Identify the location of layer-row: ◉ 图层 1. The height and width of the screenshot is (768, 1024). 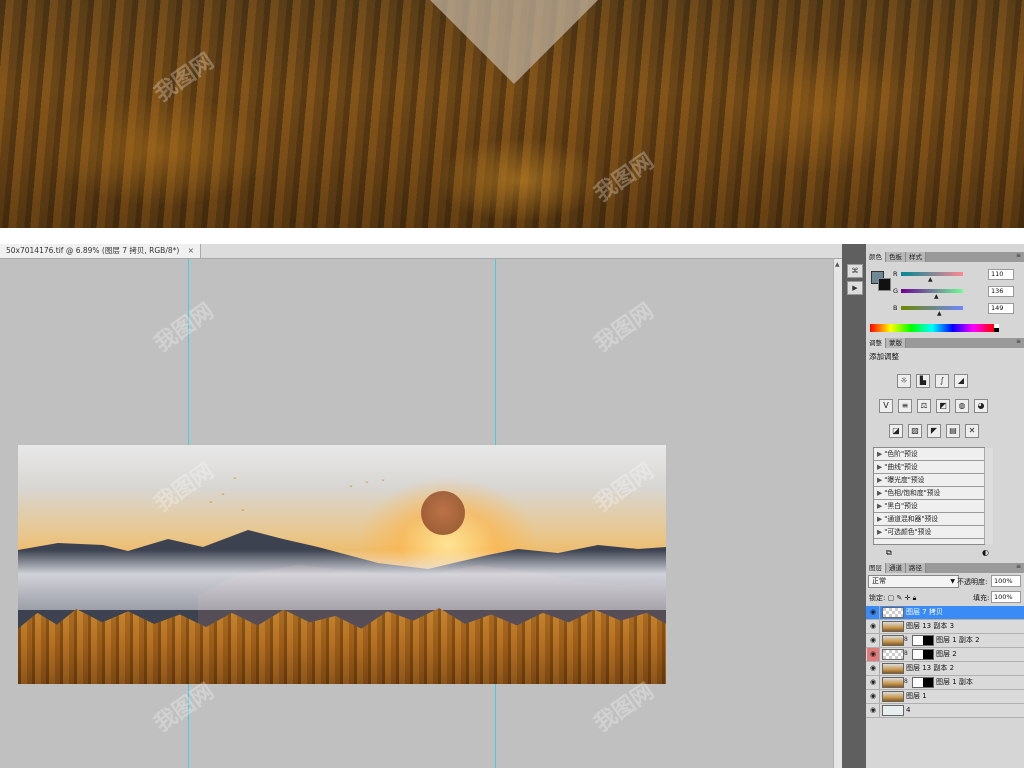
(945, 697).